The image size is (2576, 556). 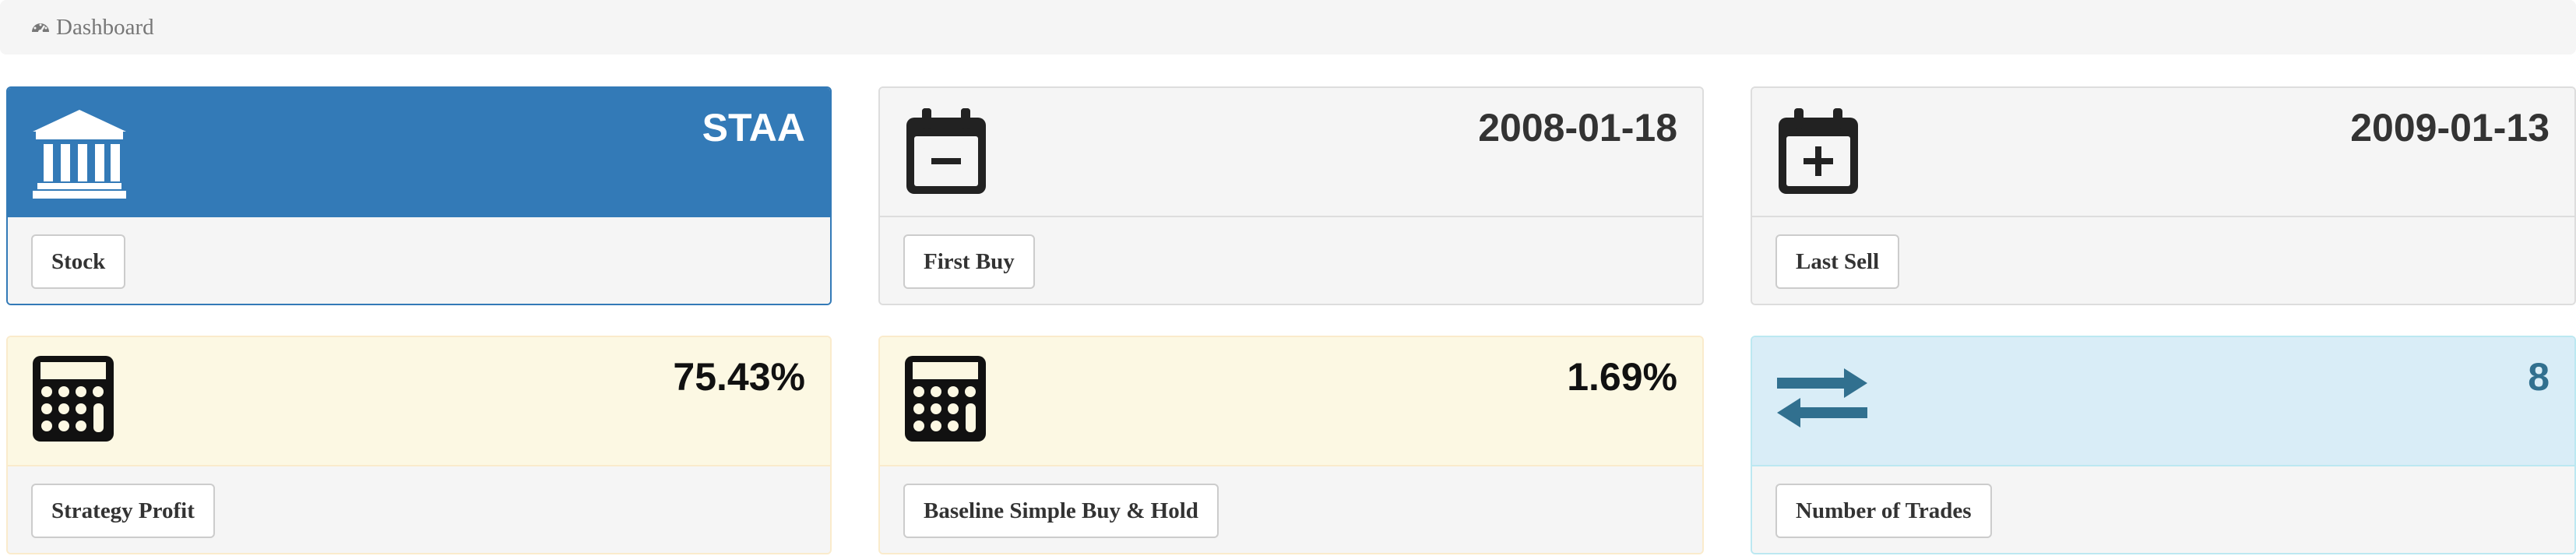 What do you see at coordinates (1291, 152) in the screenshot?
I see `first-buy-card-header: 2008-01-18` at bounding box center [1291, 152].